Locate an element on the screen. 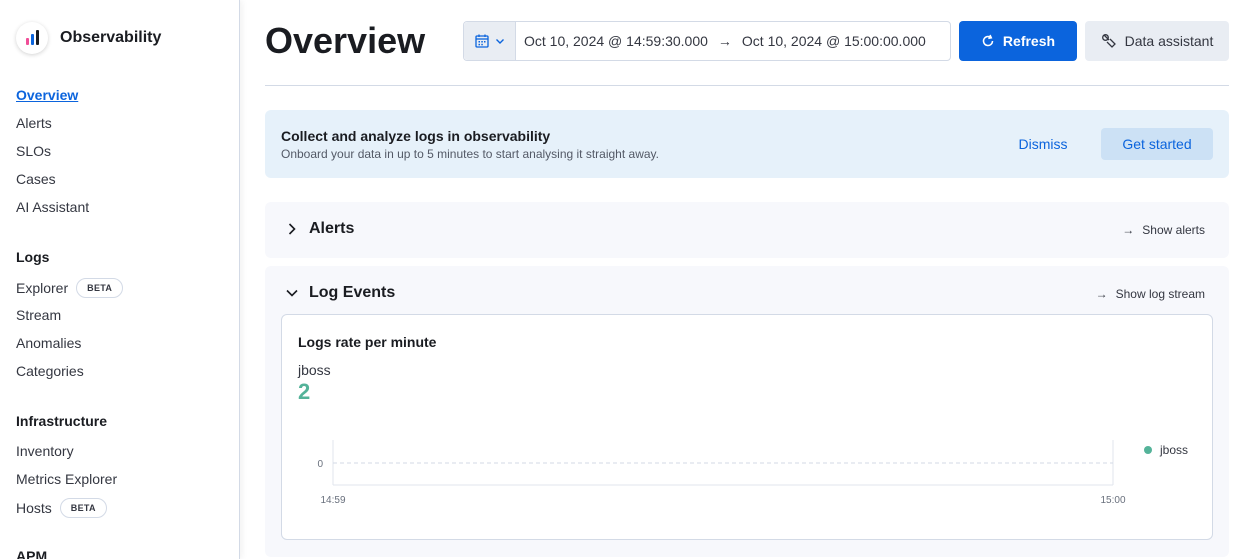 This screenshot has width=1242, height=559. sidebar-item-anomalies: Anomalies is located at coordinates (48, 343).